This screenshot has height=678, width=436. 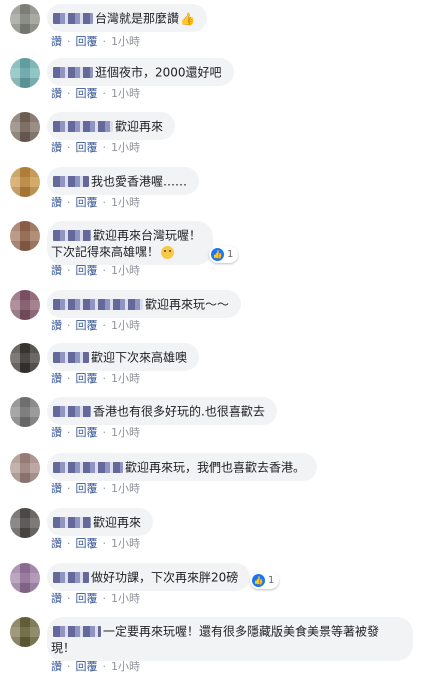 I want to click on comment-bubble: 歡迎下次來高雄噢, so click(x=123, y=357).